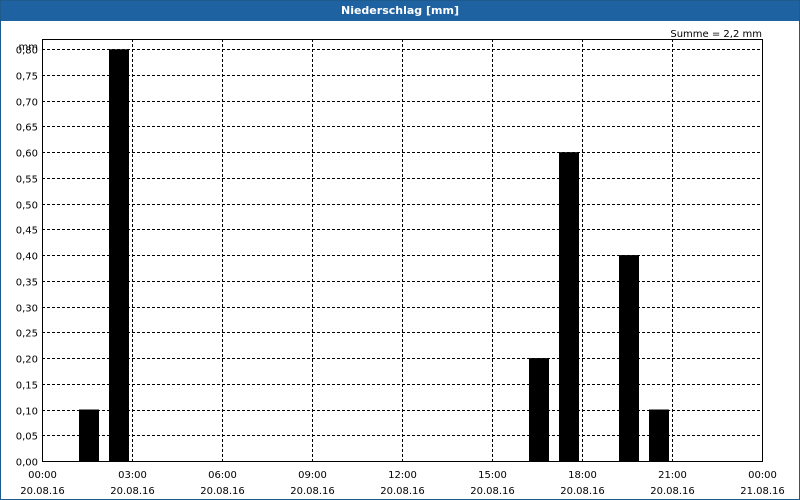 This screenshot has width=800, height=500. What do you see at coordinates (27, 437) in the screenshot?
I see `y-tick-label: 0,05` at bounding box center [27, 437].